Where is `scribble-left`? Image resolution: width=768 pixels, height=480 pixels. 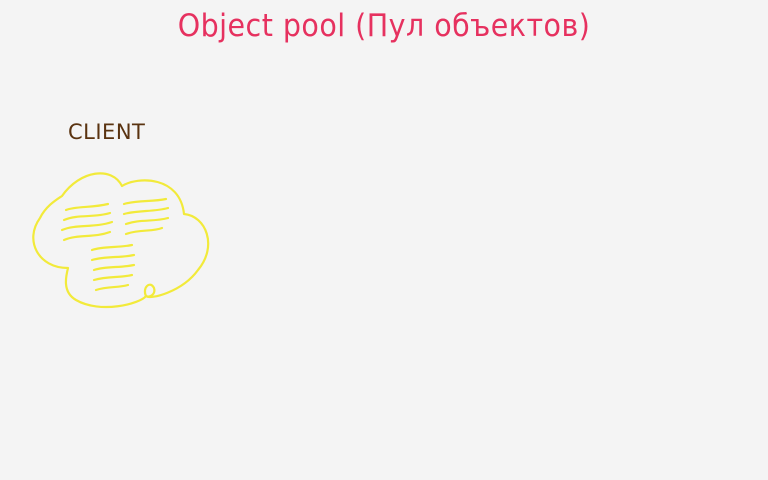 scribble-left is located at coordinates (87, 222).